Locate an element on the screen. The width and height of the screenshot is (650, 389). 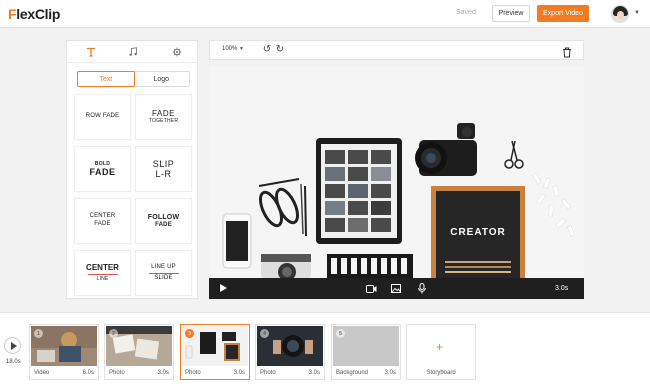
redo-icon: ↻ is located at coordinates (280, 50).